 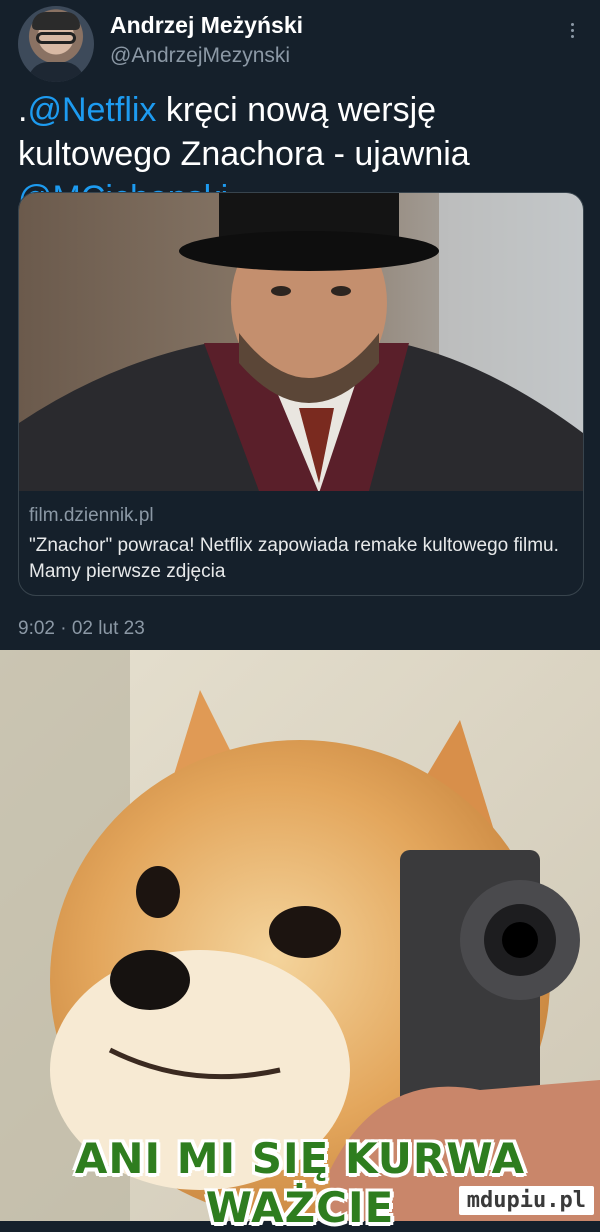 What do you see at coordinates (206, 25) in the screenshot?
I see `author-name: Andrzej Meżyński` at bounding box center [206, 25].